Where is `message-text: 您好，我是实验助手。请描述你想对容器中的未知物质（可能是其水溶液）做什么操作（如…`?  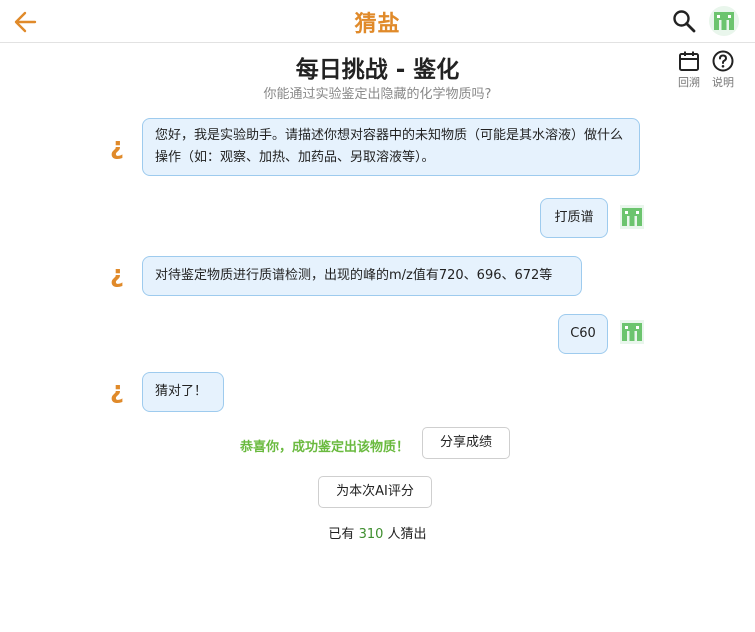
message-text: 您好，我是实验助手。请描述你想对容器中的未知物质（可能是其水溶液）做什么操作（如… is located at coordinates (389, 146).